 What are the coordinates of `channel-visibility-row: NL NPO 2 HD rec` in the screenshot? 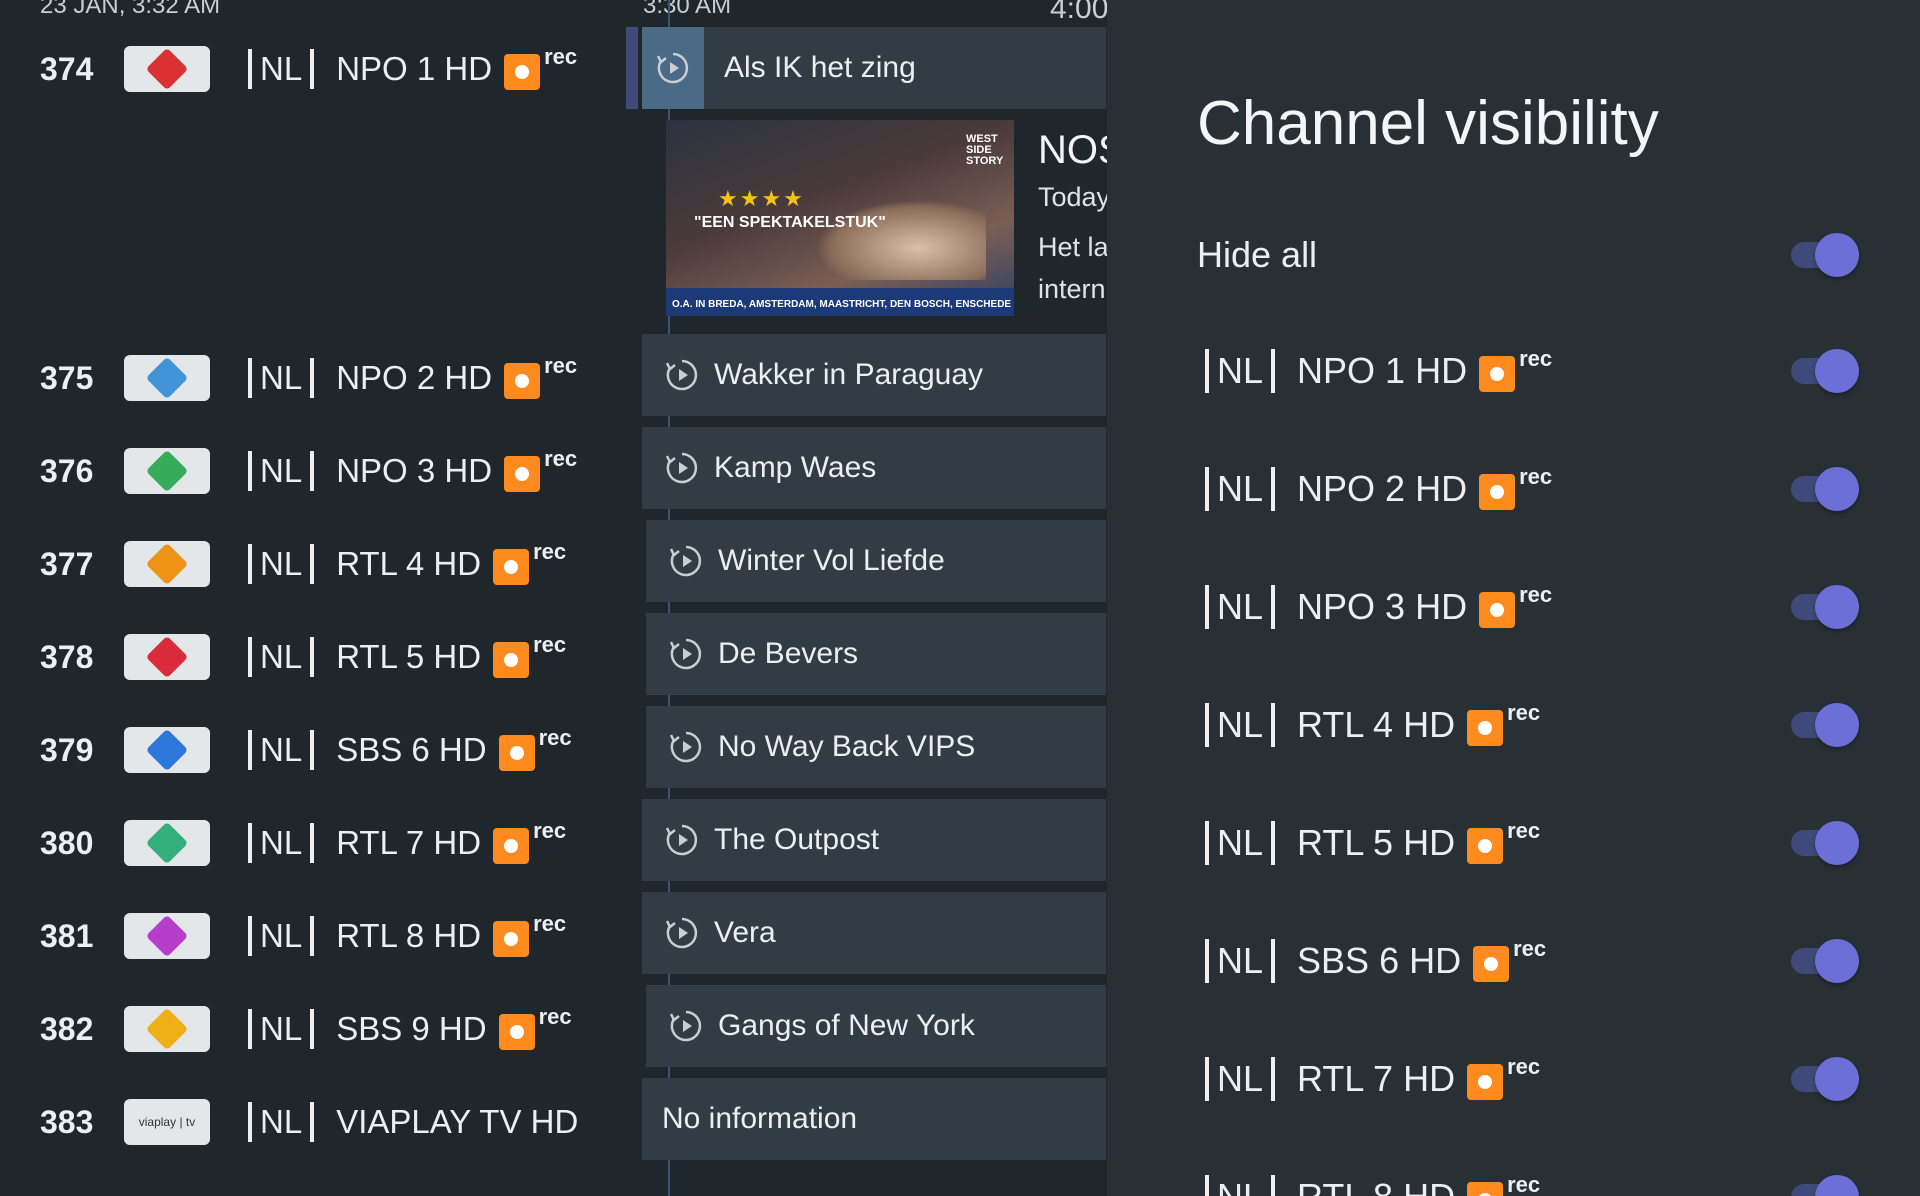 It's located at (1542, 489).